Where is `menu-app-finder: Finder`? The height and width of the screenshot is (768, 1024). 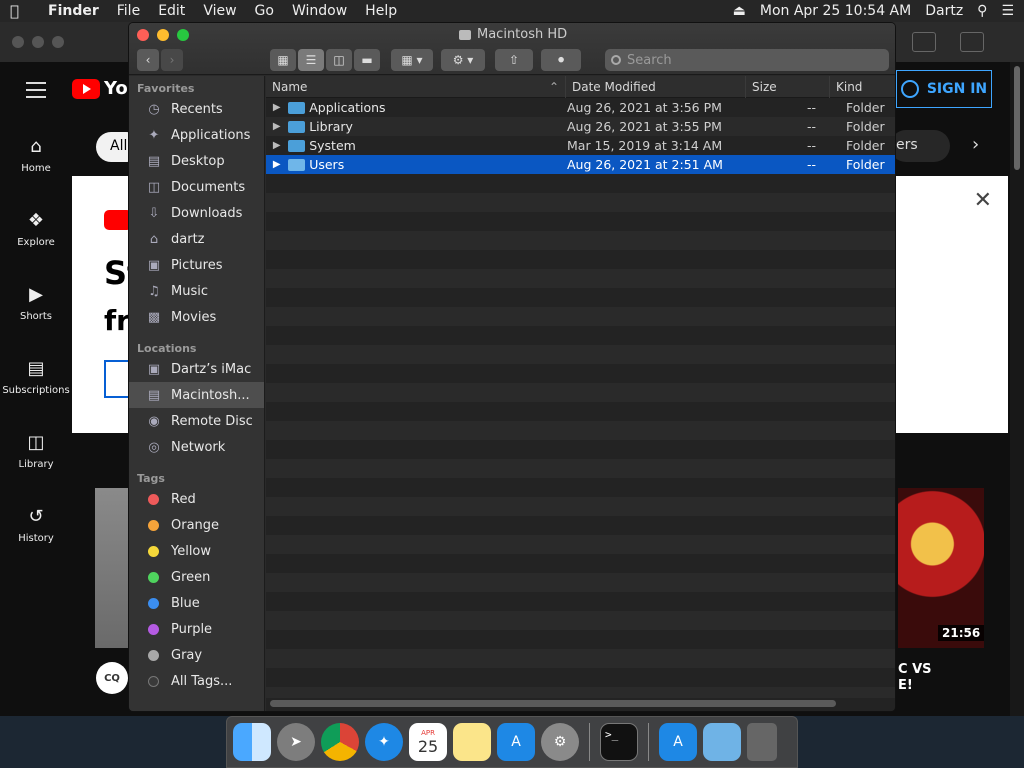 menu-app-finder: Finder is located at coordinates (73, 11).